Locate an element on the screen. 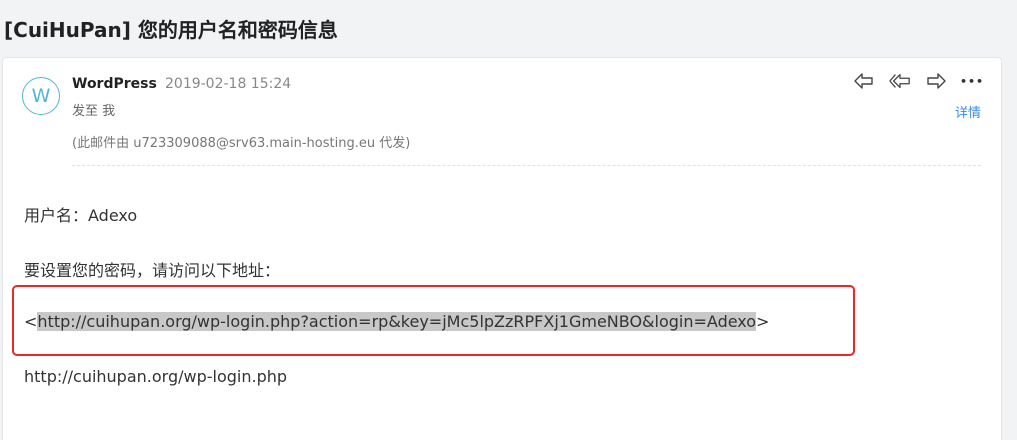  login-url: http://cuihupan.org/wp-login.php is located at coordinates (155, 376).